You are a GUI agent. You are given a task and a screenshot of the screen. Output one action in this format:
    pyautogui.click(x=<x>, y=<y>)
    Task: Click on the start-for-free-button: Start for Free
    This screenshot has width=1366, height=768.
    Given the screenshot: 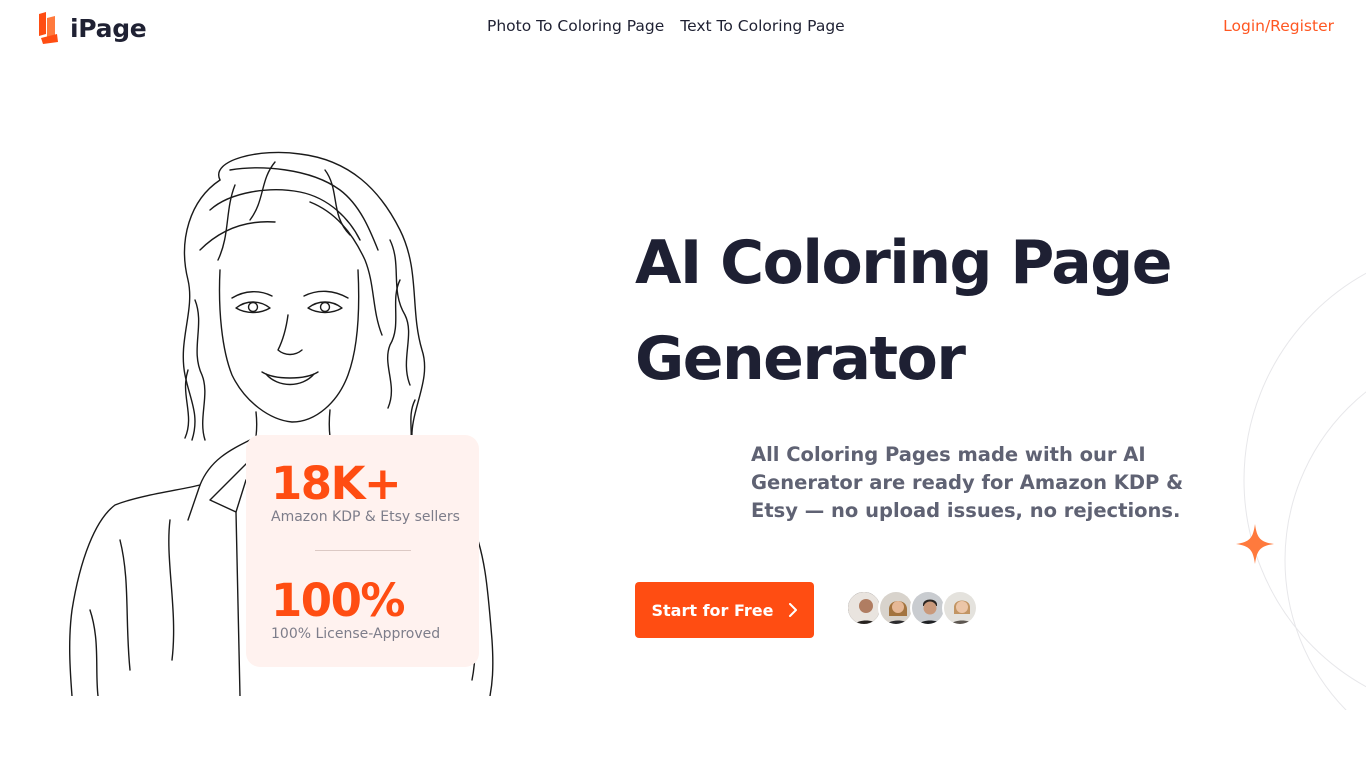 What is the action you would take?
    pyautogui.click(x=724, y=610)
    